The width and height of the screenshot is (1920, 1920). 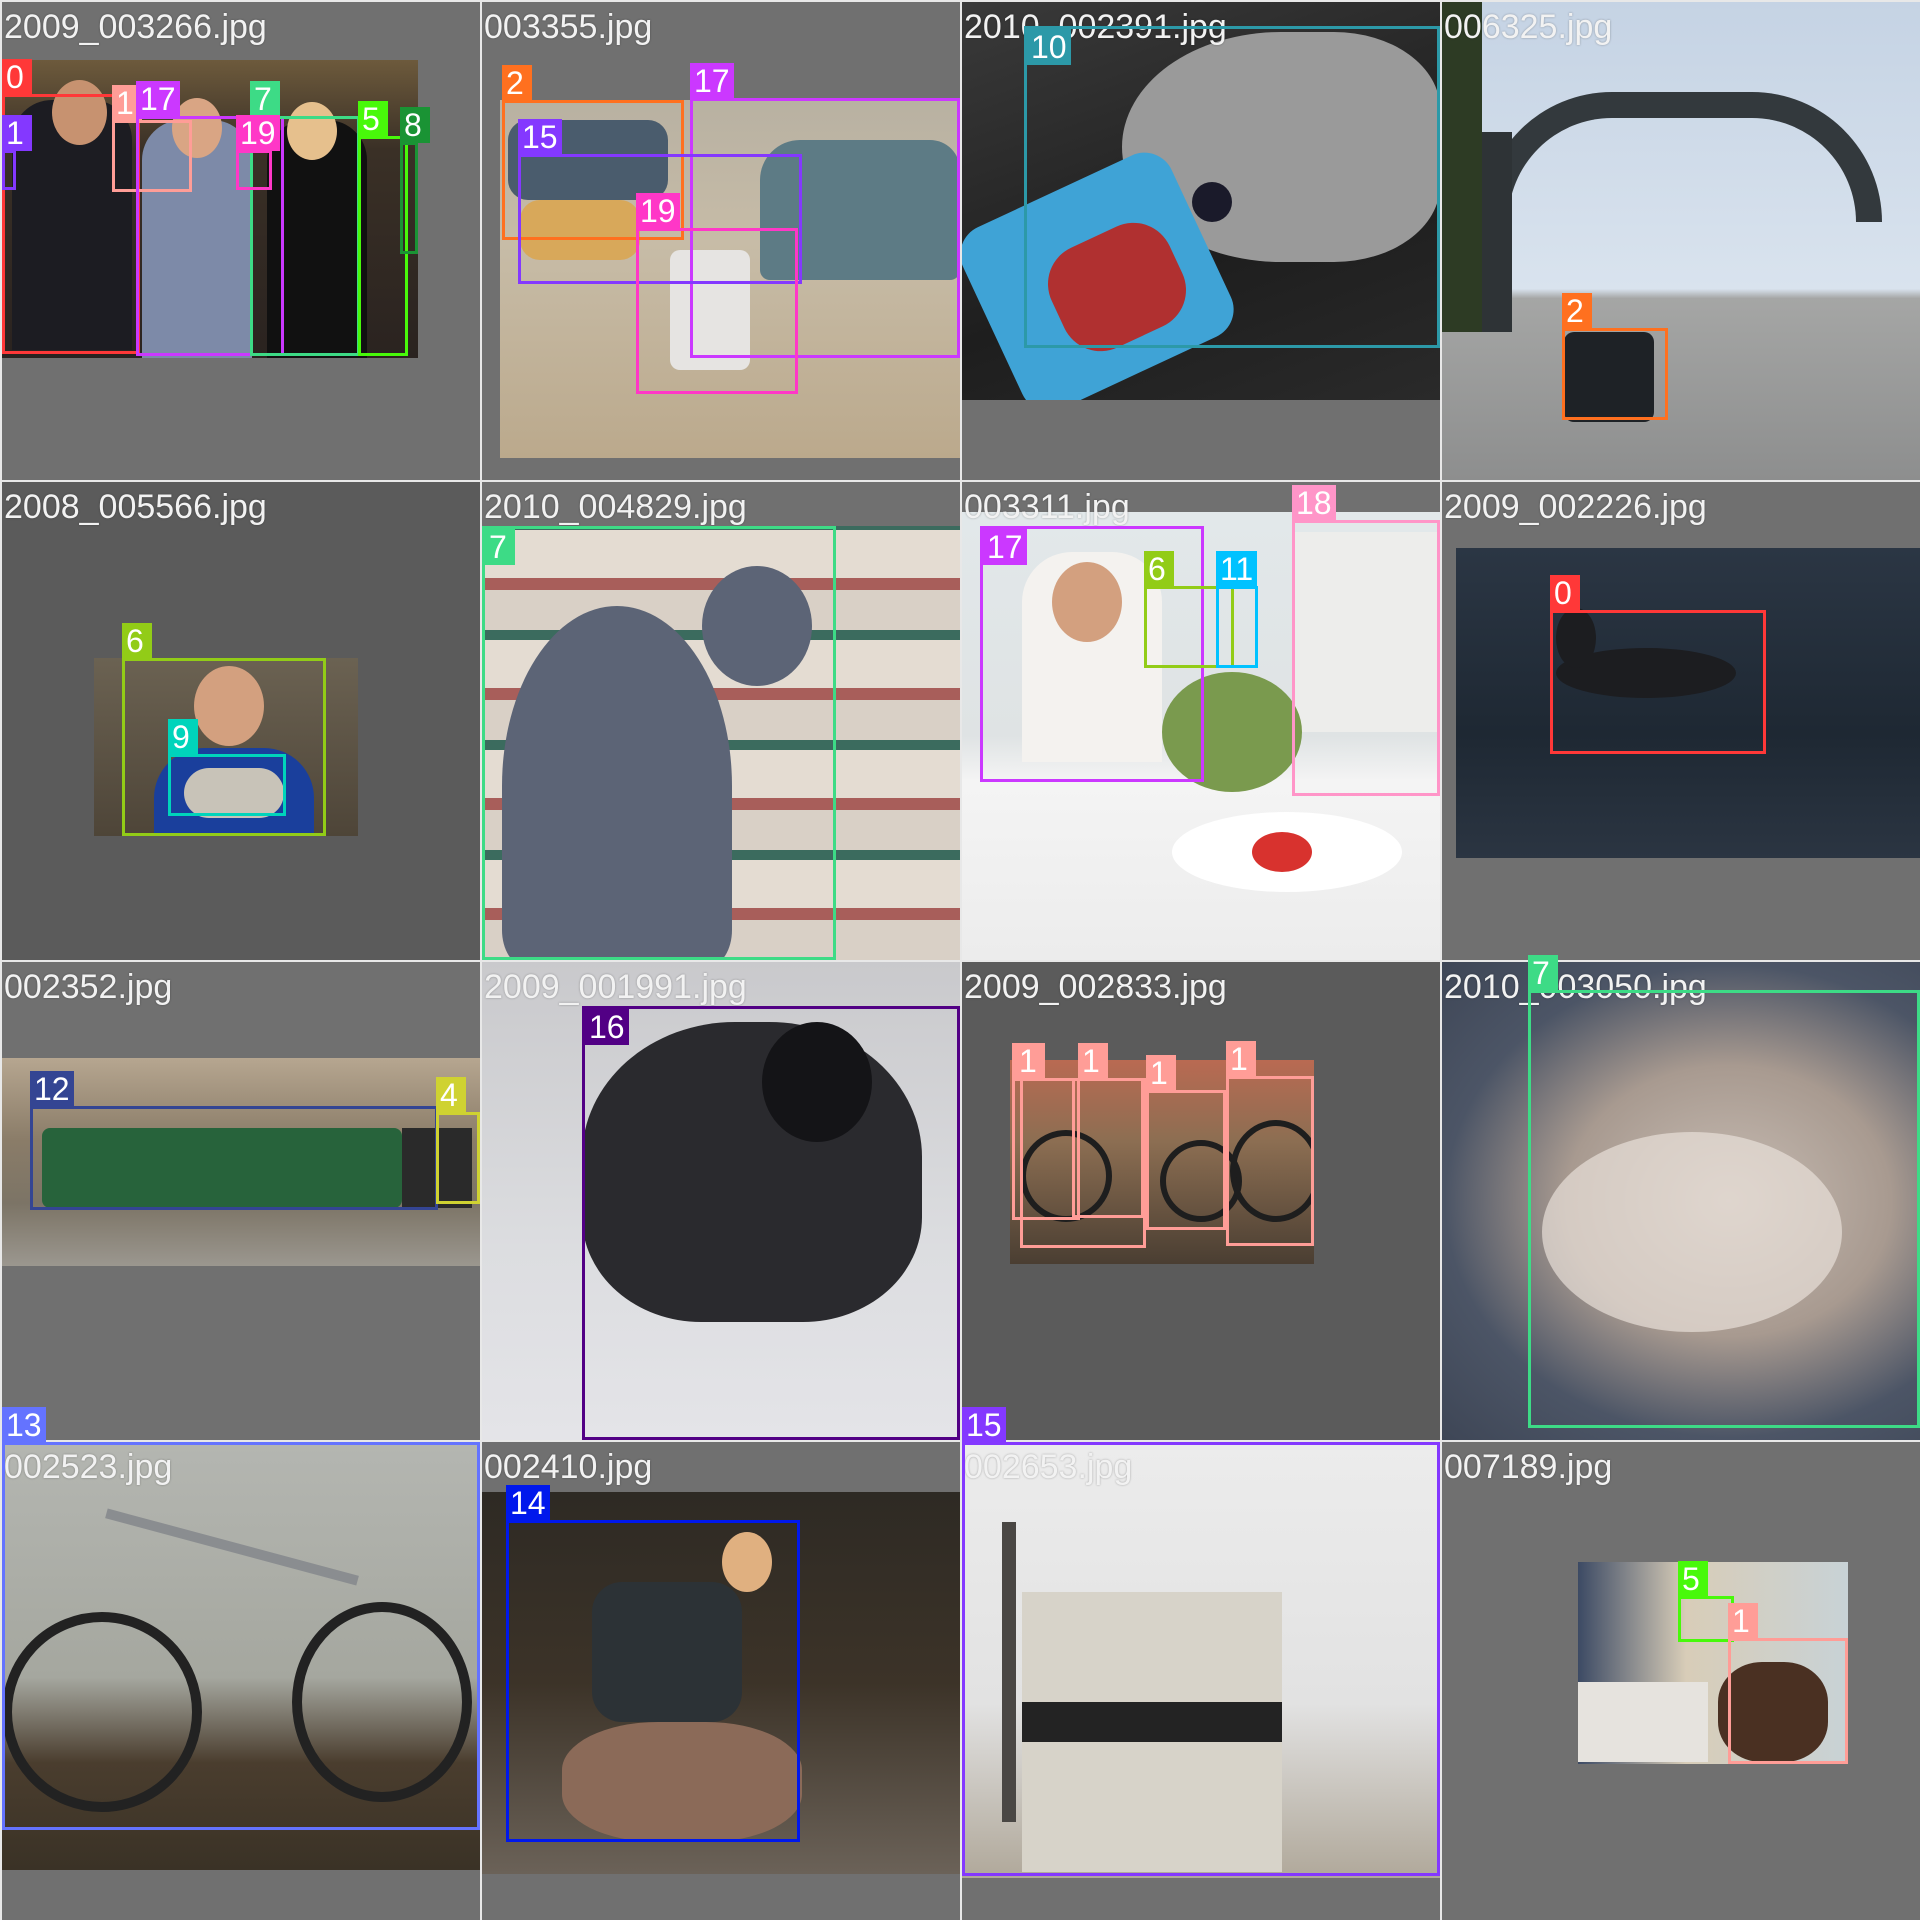 I want to click on tile-006325: 006325.jpg 2, so click(x=1681, y=241).